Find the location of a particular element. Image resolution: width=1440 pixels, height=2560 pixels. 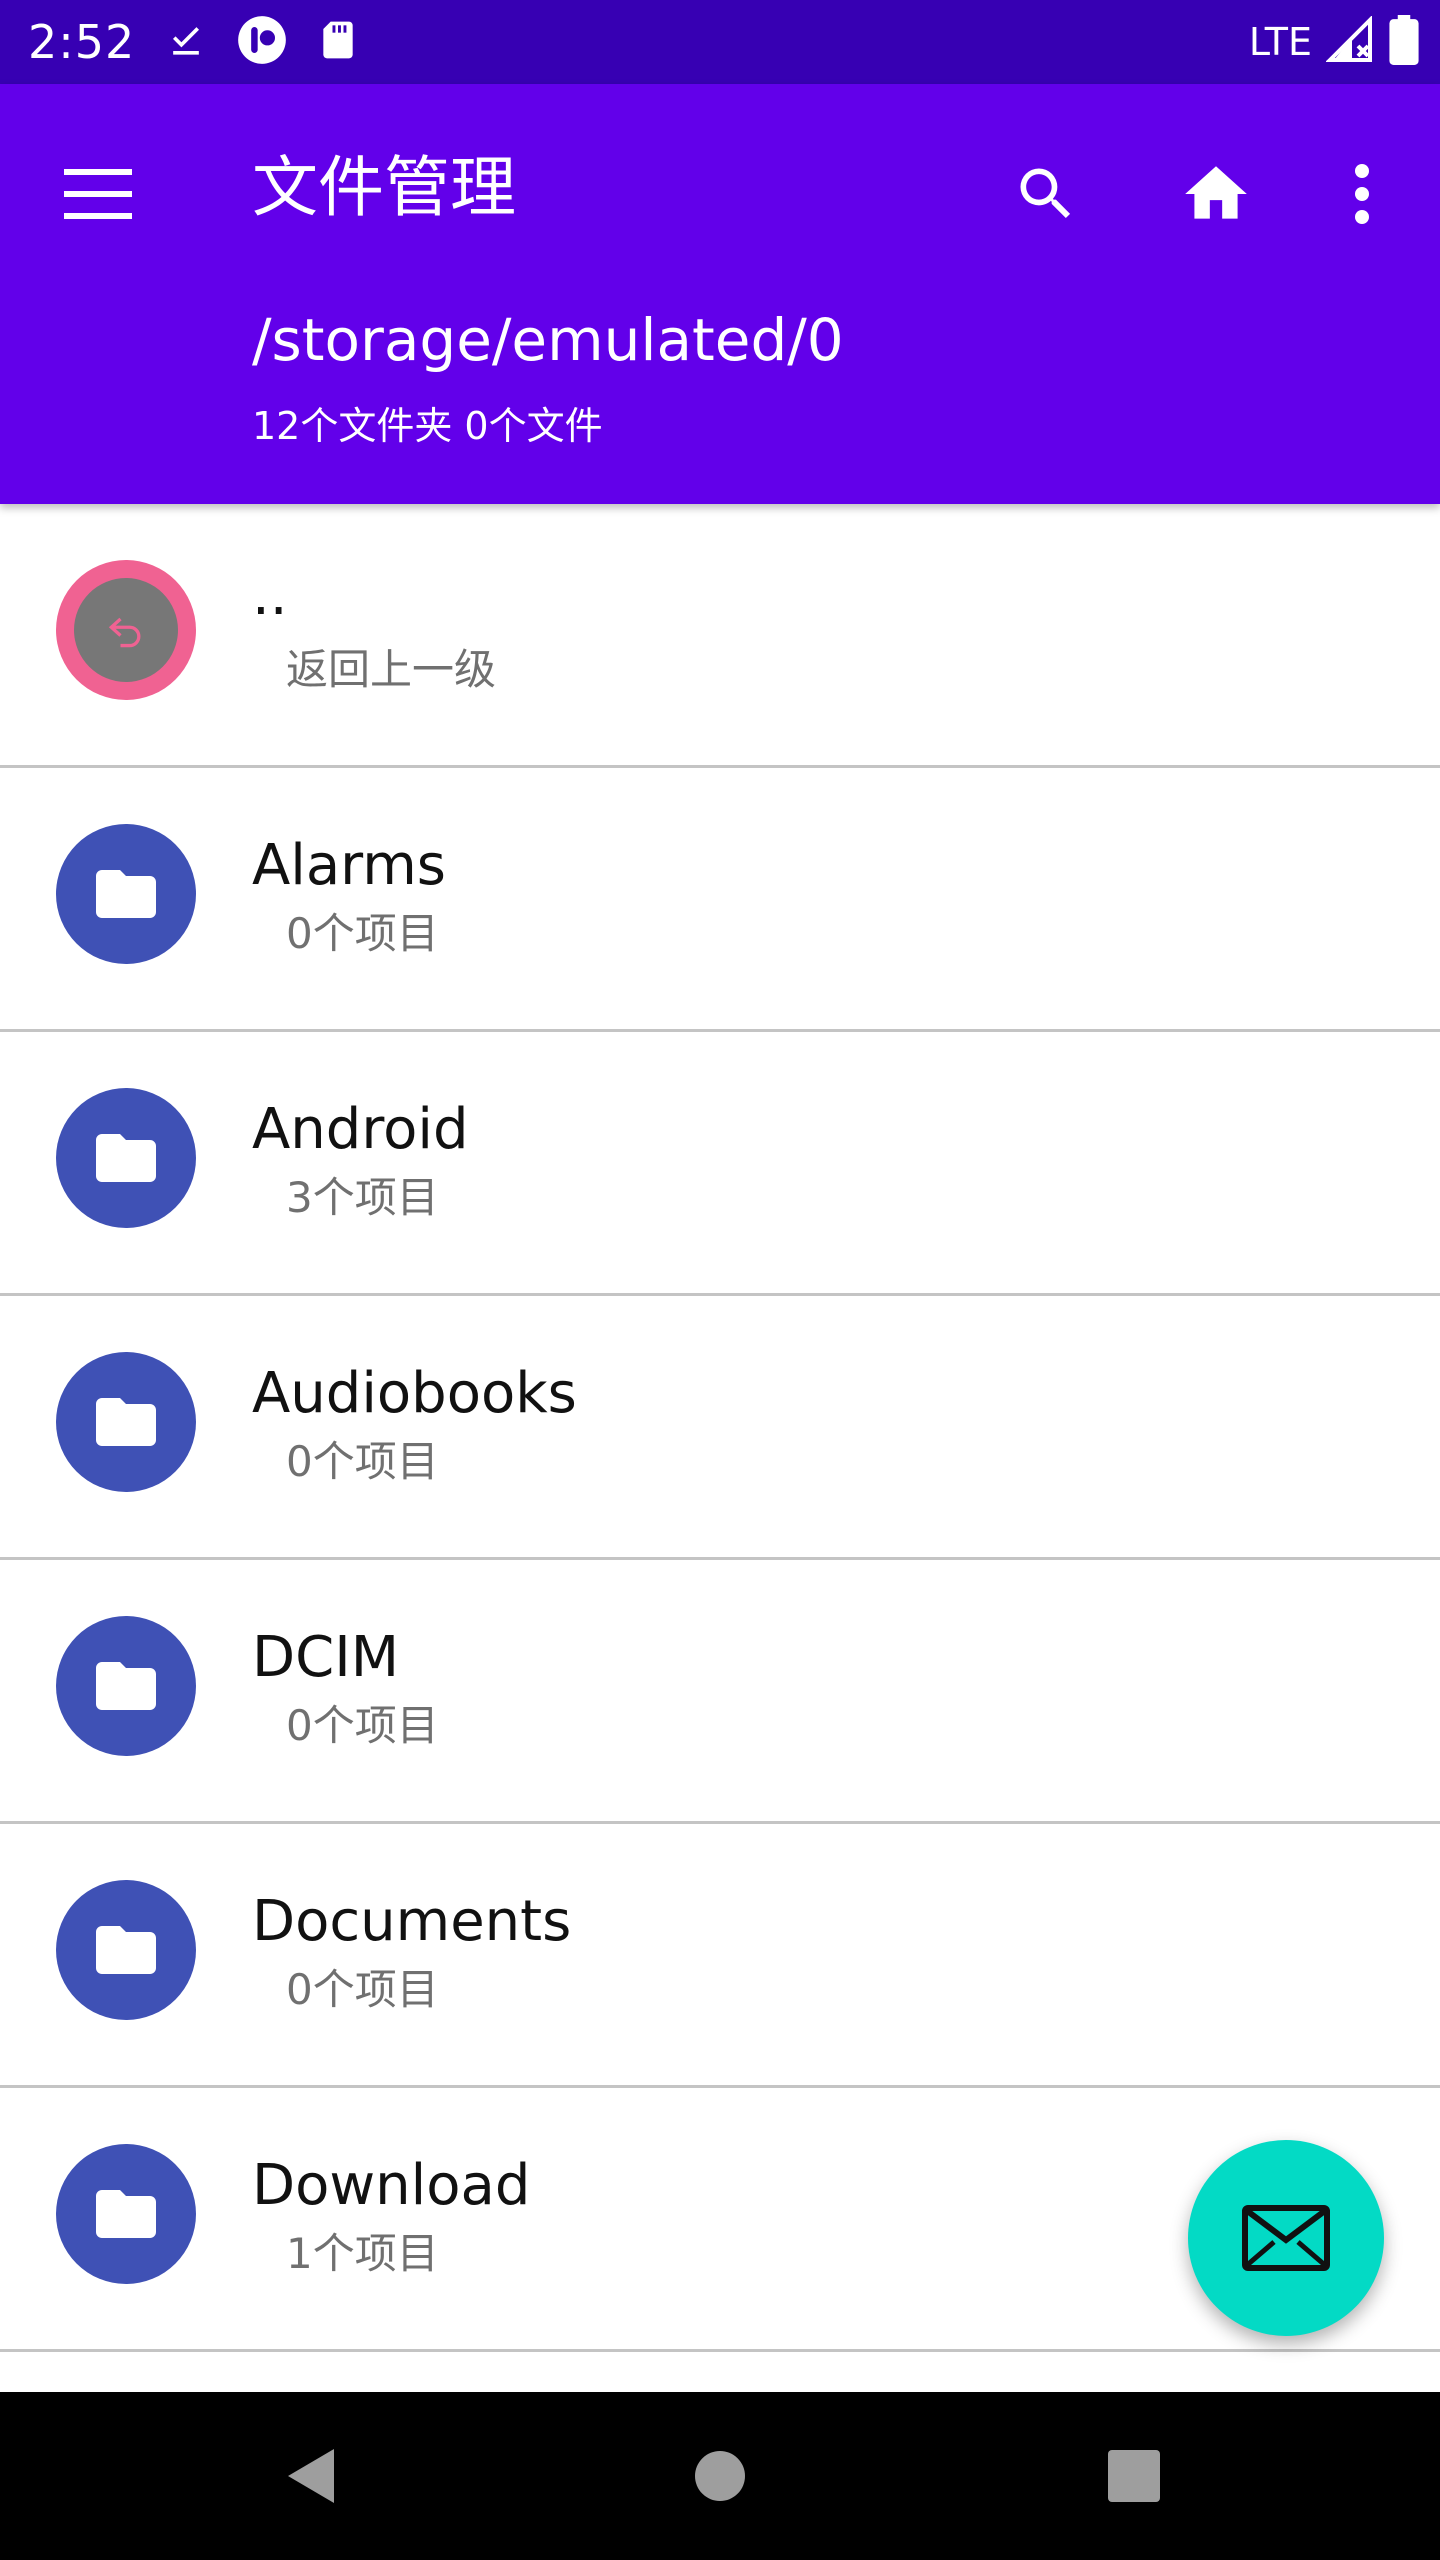

signal-icon is located at coordinates (1349, 41).